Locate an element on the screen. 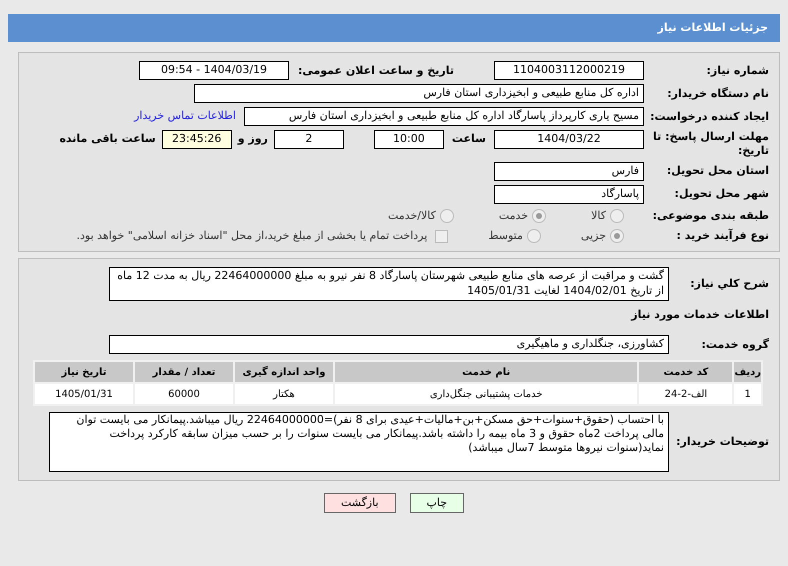 The image size is (788, 566). page-title: جزئیات اطلاعات نیاز is located at coordinates (713, 28).